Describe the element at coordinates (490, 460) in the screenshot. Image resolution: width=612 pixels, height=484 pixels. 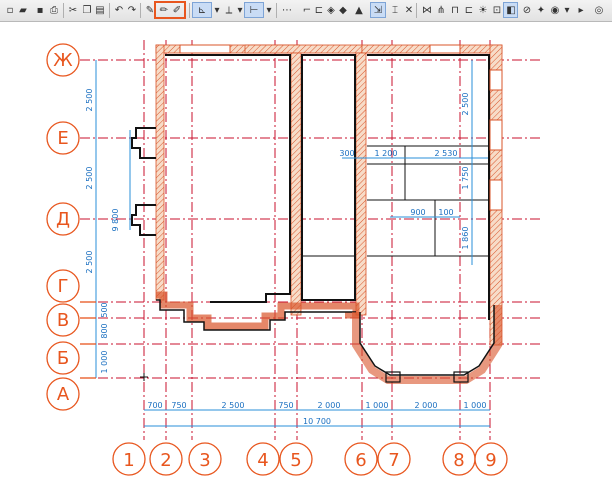
I see `col-axis-9: 9` at that location.